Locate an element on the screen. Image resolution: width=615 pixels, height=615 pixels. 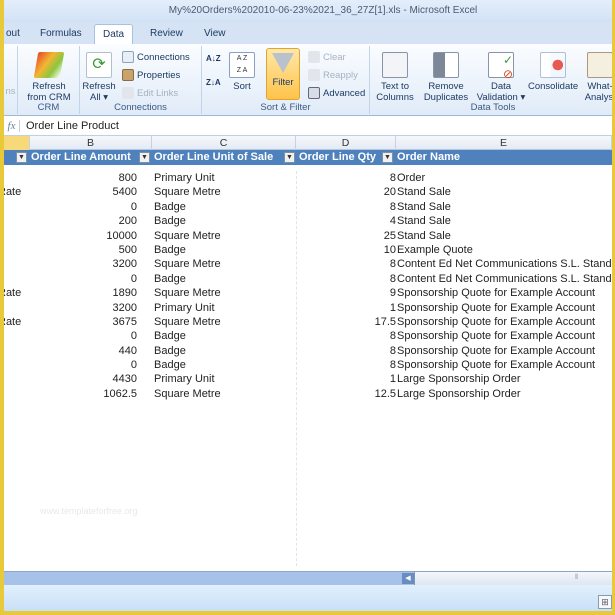
scroll-thumb-grip: ⦀ is located at coordinates (576, 578).